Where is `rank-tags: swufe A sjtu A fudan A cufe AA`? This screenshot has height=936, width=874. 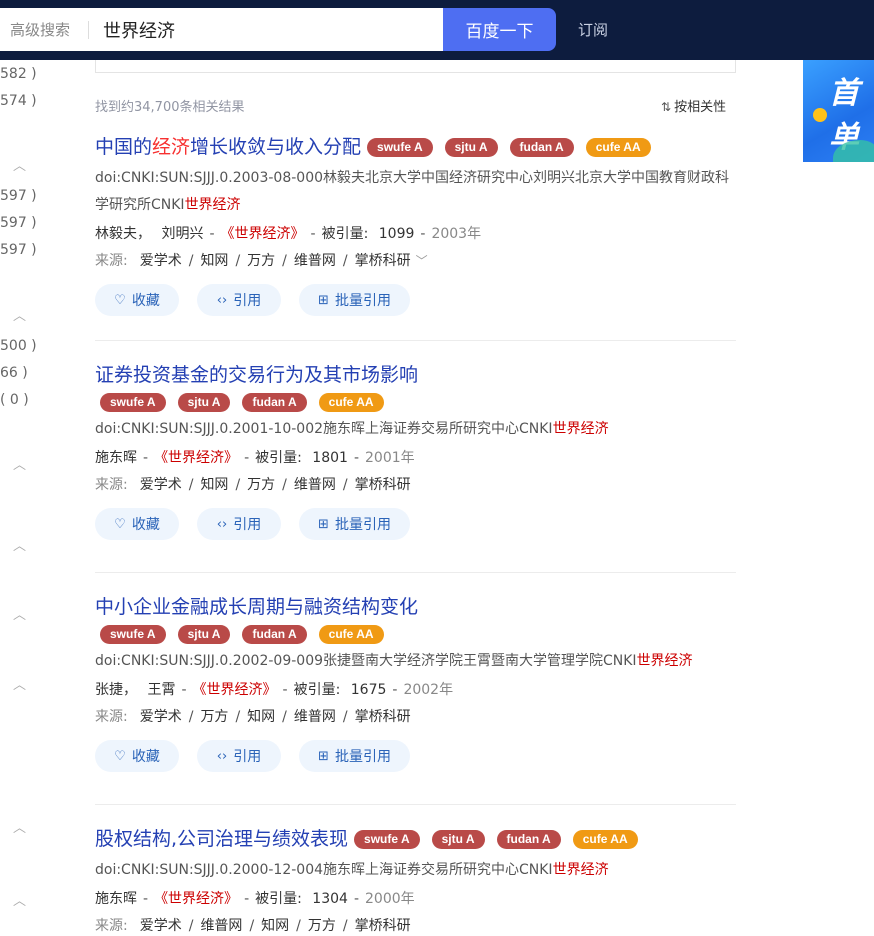
rank-tags: swufe A sjtu A fudan A cufe AA is located at coordinates (418, 634).